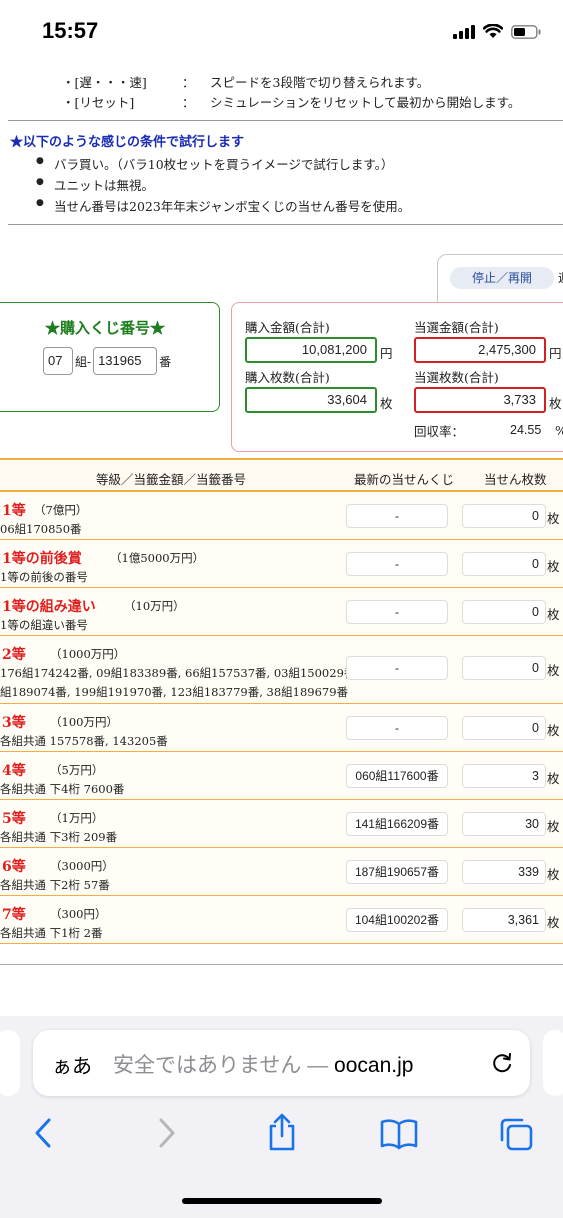 The width and height of the screenshot is (563, 1218). Describe the element at coordinates (44, 625) in the screenshot. I see `prize-numbers: 1等の組違い番号` at that location.